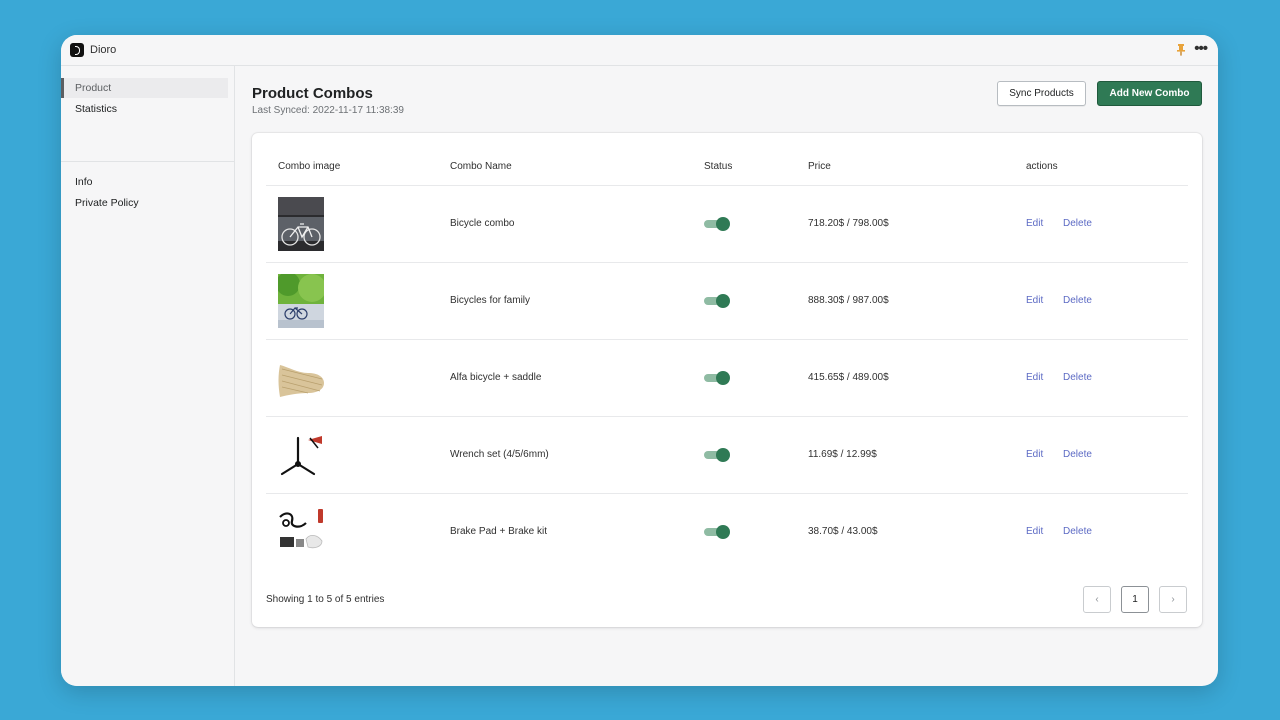  Describe the element at coordinates (848, 300) in the screenshot. I see `combo-price: 888.30$ / 987.00$` at that location.